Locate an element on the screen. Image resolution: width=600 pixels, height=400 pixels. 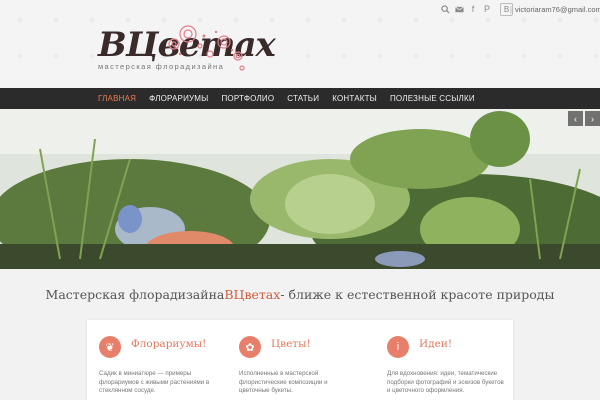
nav-item-useful-links: ПОЛЕЗНЫЕ ССЫЛКИ is located at coordinates (432, 98).